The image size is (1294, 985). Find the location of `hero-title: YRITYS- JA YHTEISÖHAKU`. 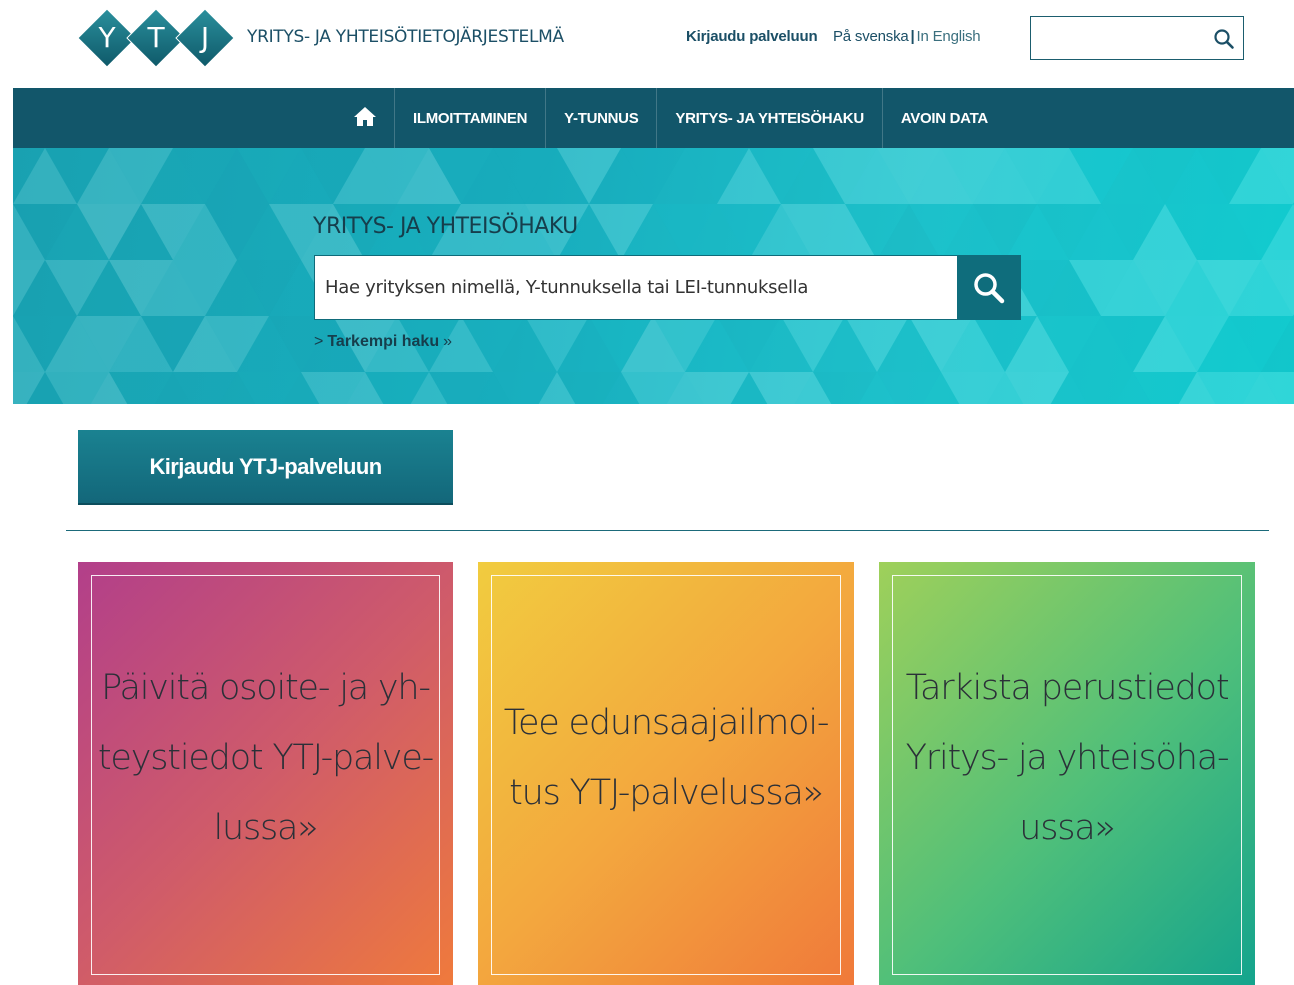

hero-title: YRITYS- JA YHTEISÖHAKU is located at coordinates (445, 226).